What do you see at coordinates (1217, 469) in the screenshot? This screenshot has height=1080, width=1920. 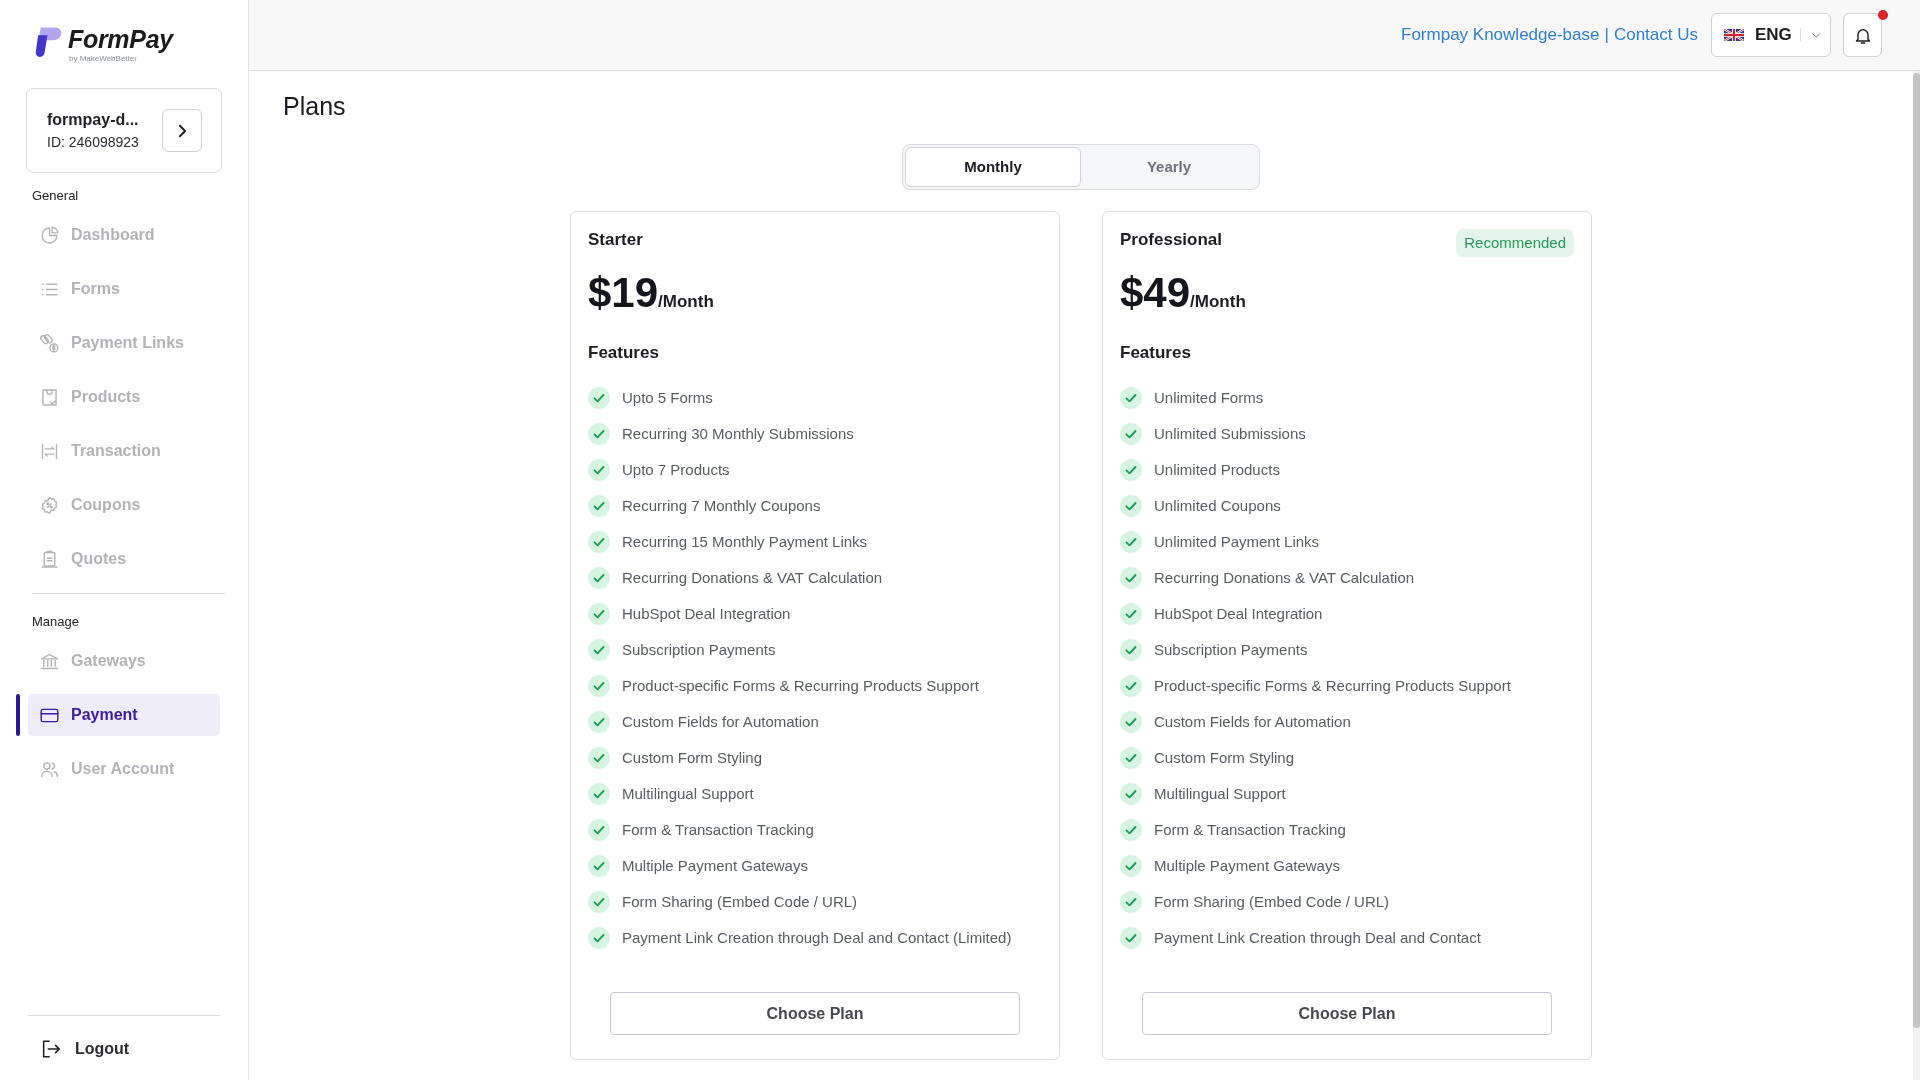 I see `feature-text: Unlimited Products` at bounding box center [1217, 469].